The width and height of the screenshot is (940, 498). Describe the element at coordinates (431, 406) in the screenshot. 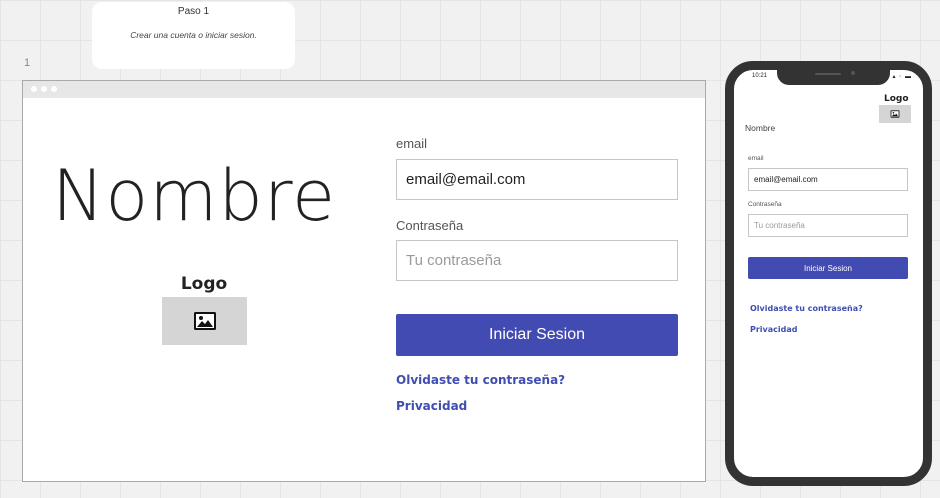

I see `privacy-link: Privacidad` at that location.